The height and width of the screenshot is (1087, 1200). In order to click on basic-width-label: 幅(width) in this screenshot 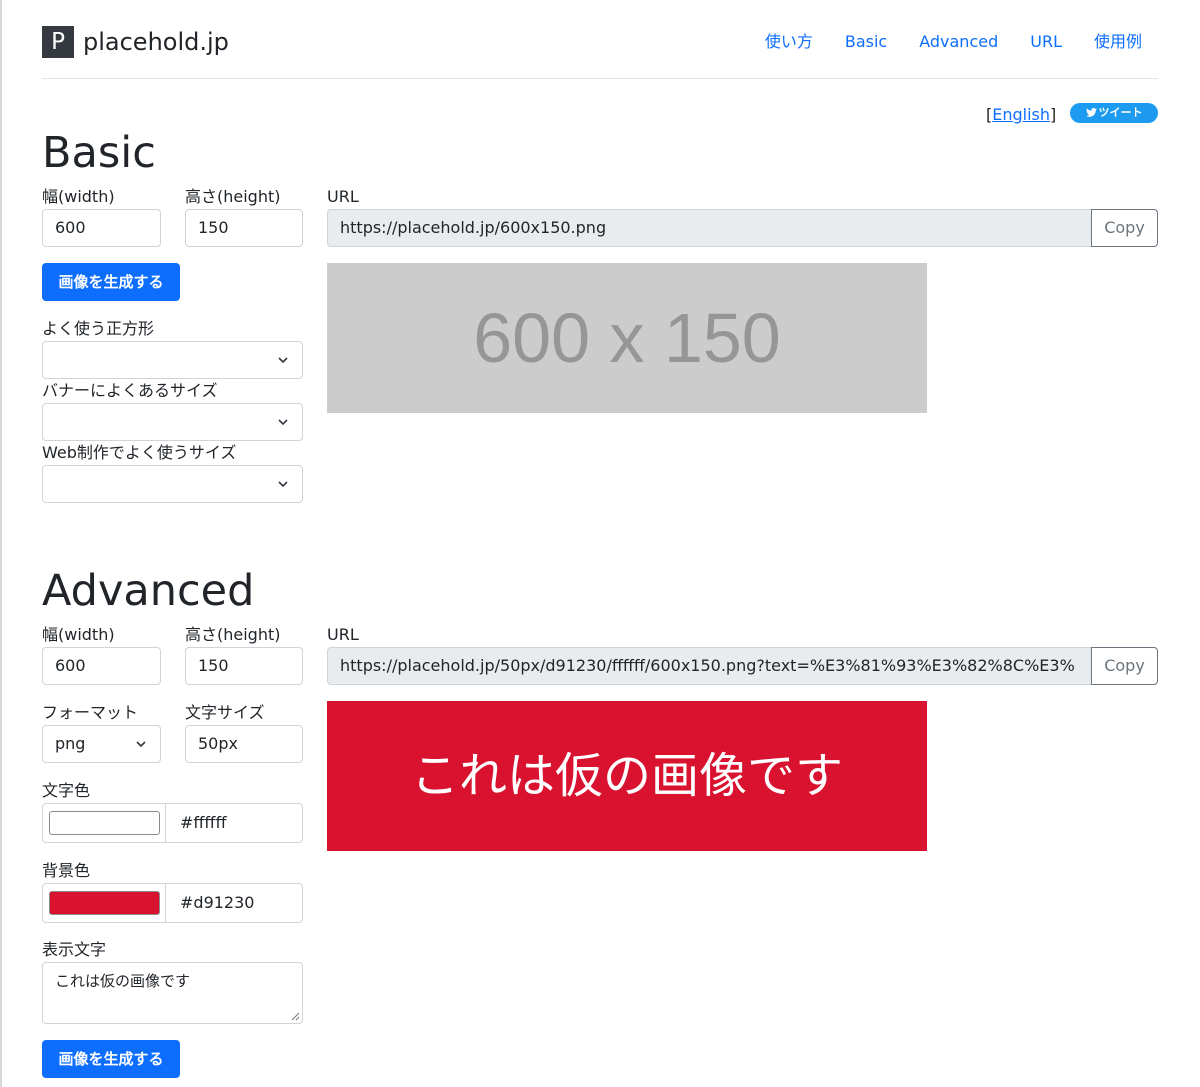, I will do `click(78, 196)`.